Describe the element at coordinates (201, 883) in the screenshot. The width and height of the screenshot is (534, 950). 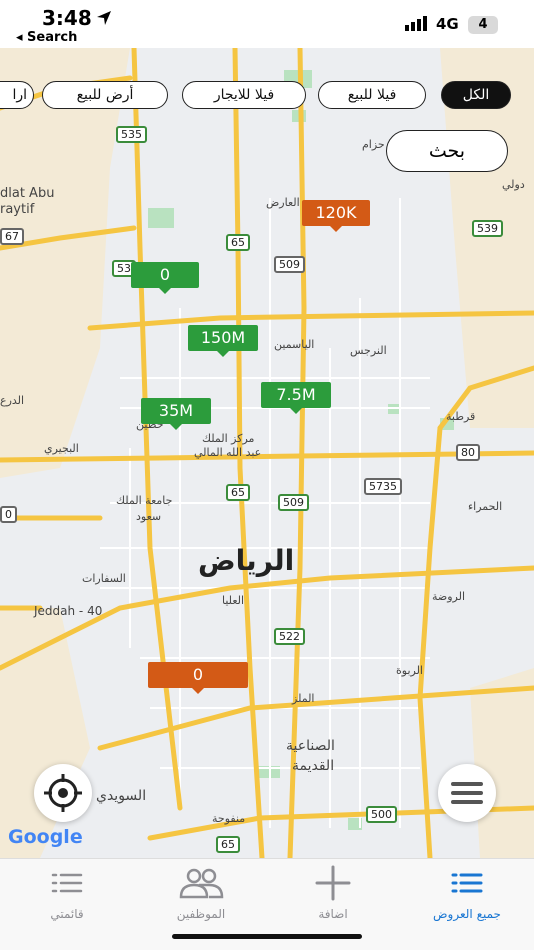
I see `people-icon` at that location.